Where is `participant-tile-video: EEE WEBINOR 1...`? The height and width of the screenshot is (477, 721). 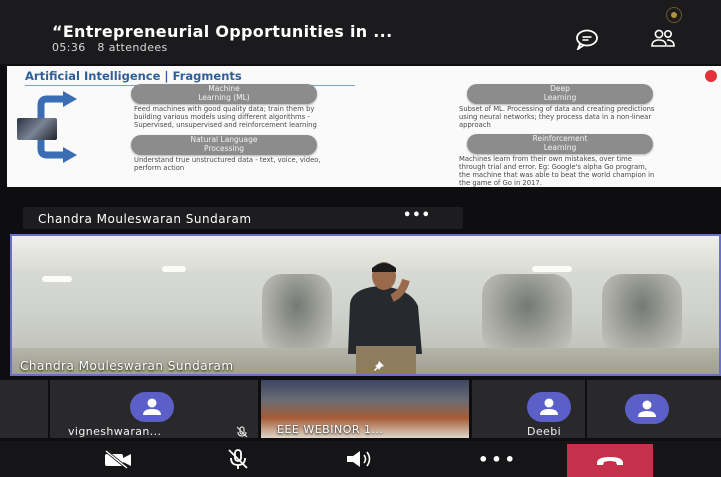 participant-tile-video: EEE WEBINOR 1... is located at coordinates (365, 409).